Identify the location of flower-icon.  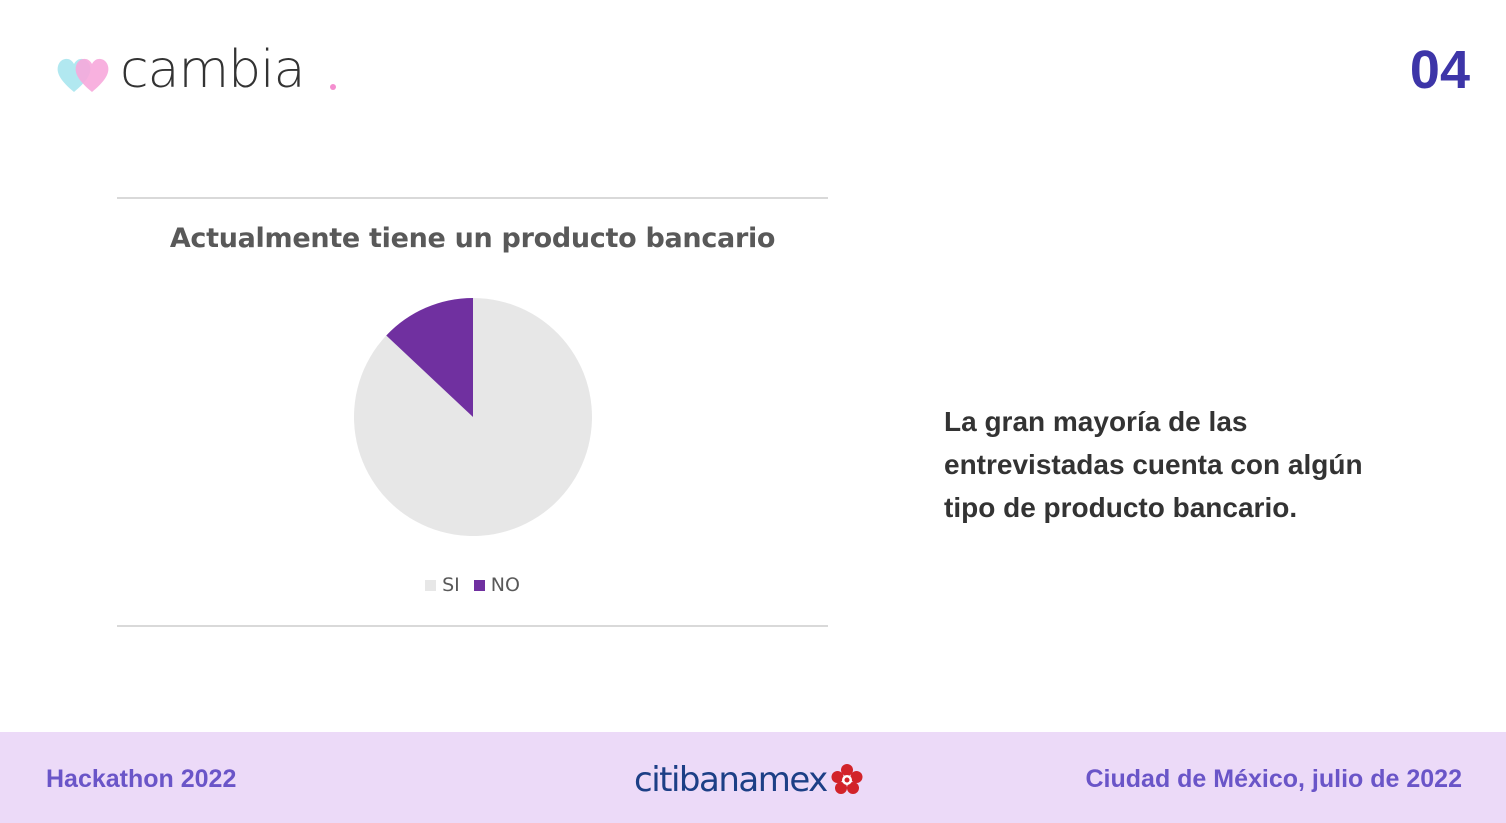
(847, 779).